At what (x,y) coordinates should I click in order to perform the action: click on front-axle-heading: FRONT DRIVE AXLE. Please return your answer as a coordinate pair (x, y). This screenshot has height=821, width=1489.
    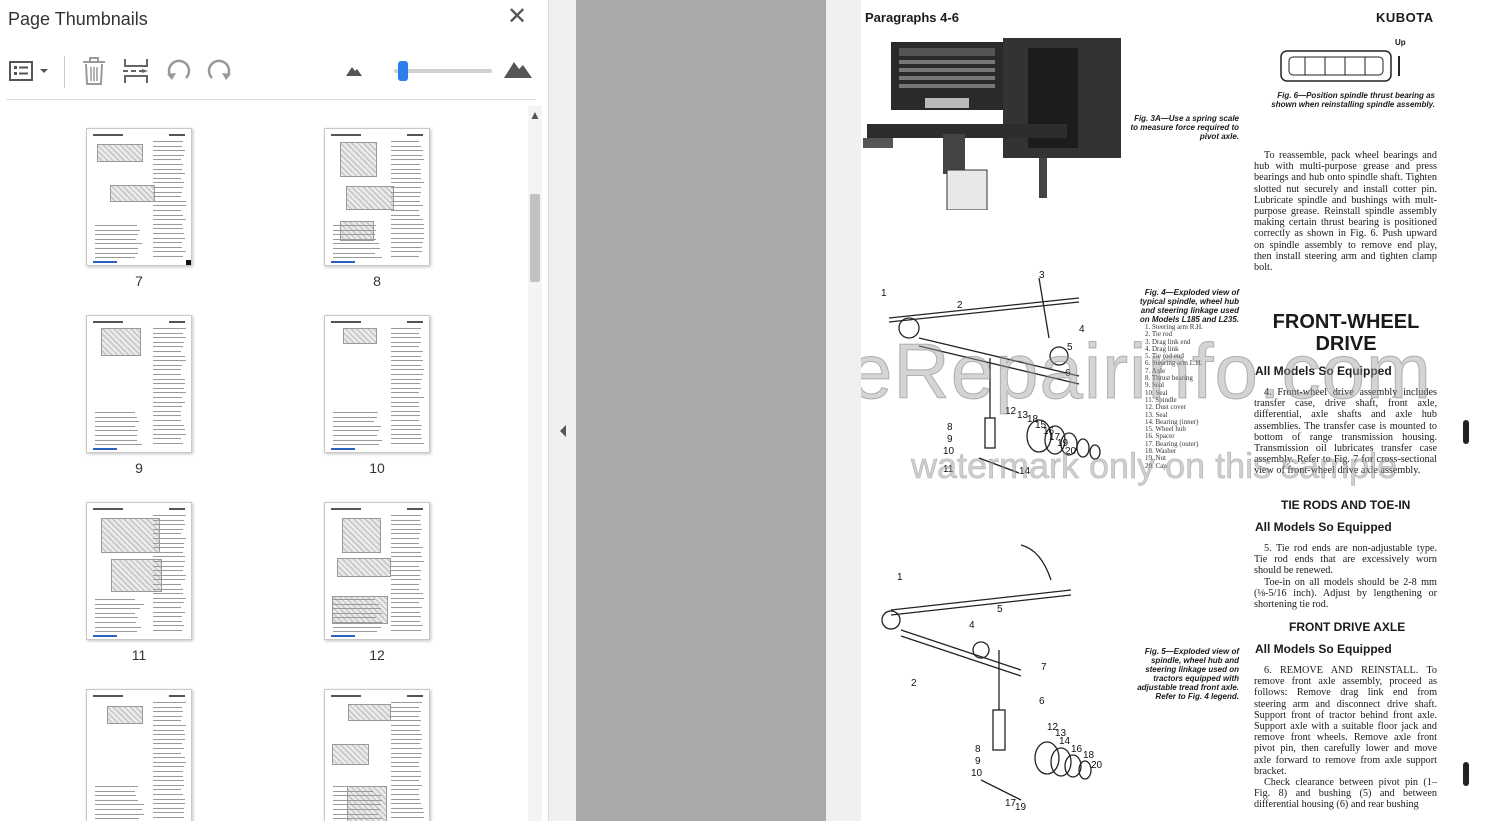
    Looking at the image, I should click on (1347, 627).